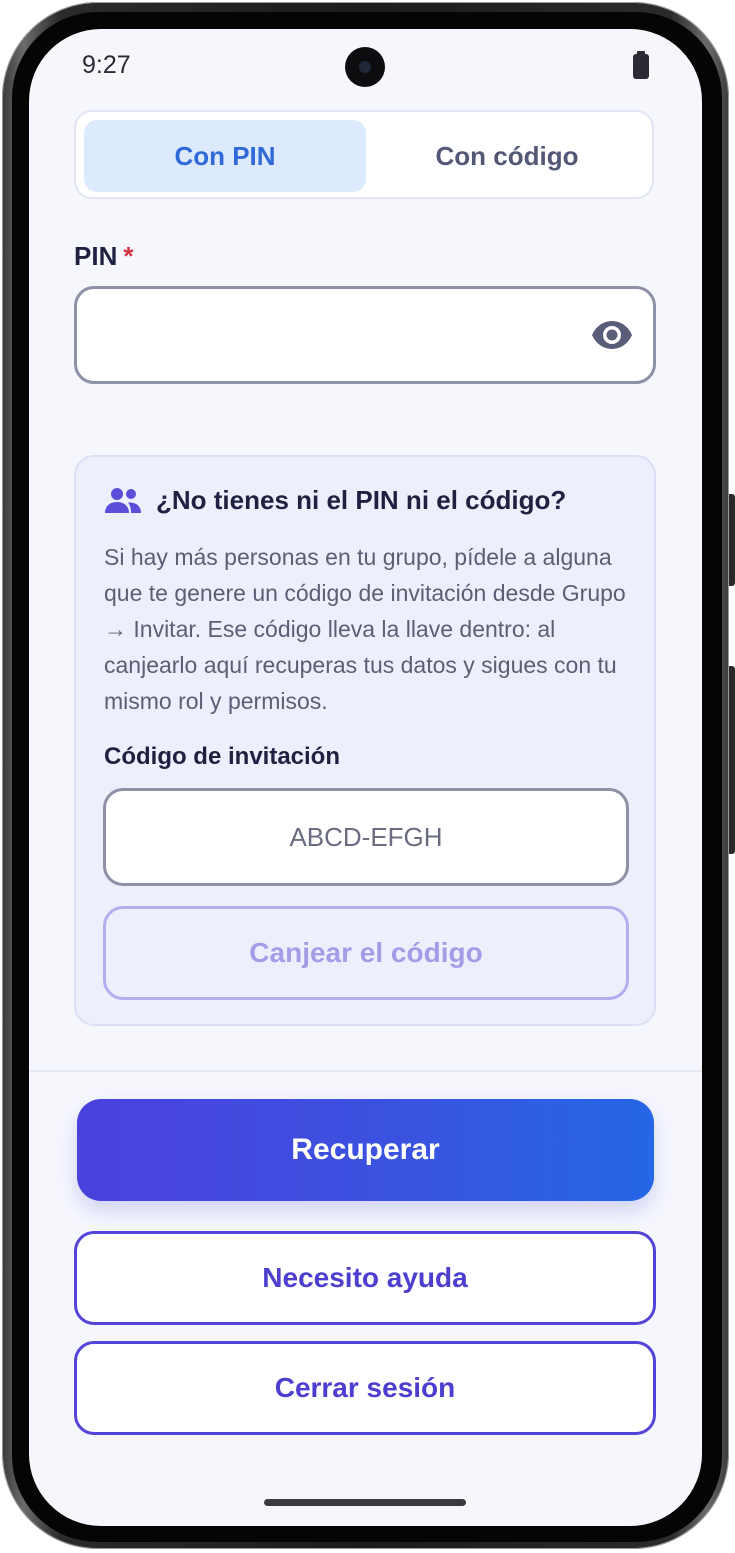 This screenshot has height=1553, width=735. I want to click on help-card-title: ¿No tienes ni el PIN ni el código?, so click(361, 500).